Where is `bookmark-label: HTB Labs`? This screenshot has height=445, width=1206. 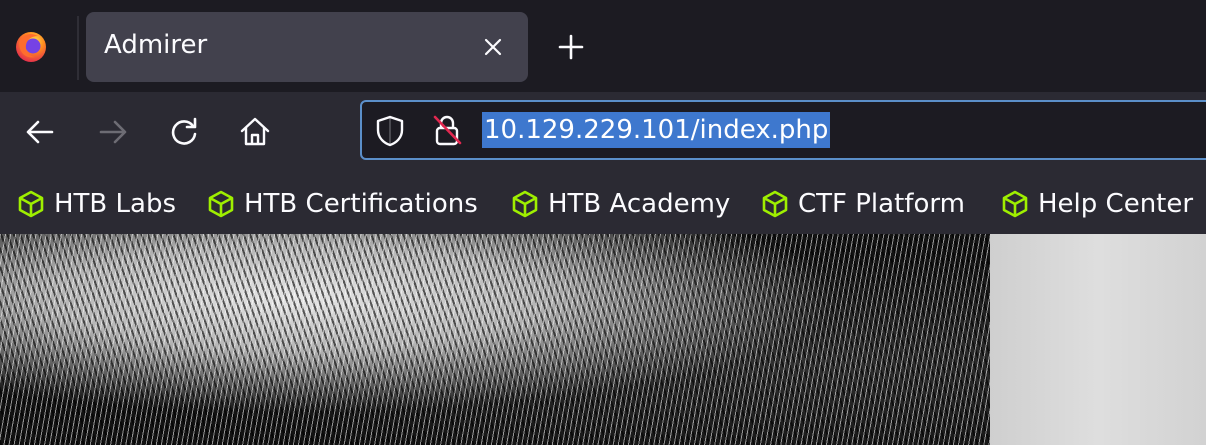
bookmark-label: HTB Labs is located at coordinates (115, 204).